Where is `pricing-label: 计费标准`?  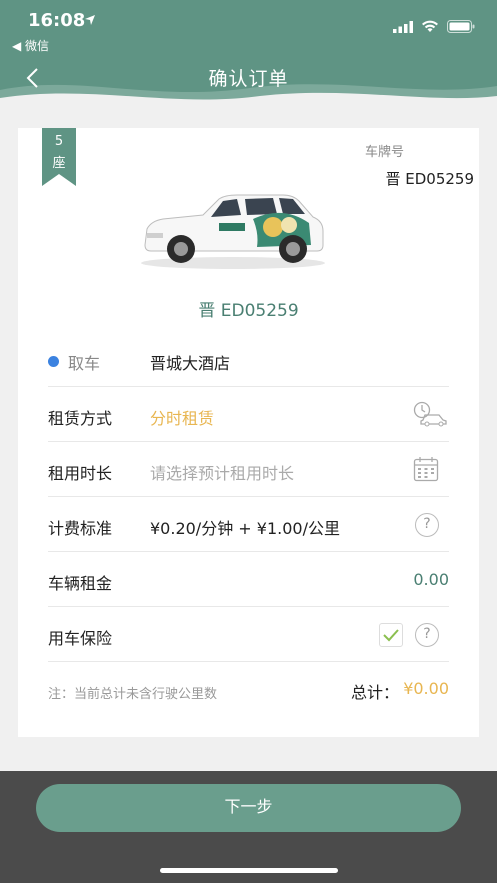 pricing-label: 计费标准 is located at coordinates (80, 528).